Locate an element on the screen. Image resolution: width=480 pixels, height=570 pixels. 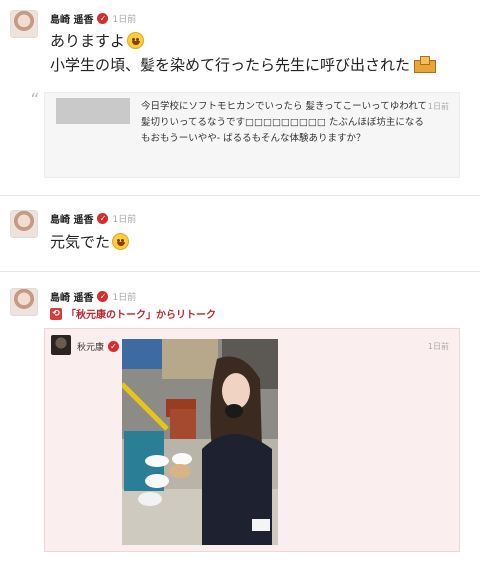
photo-illustration is located at coordinates (200, 442).